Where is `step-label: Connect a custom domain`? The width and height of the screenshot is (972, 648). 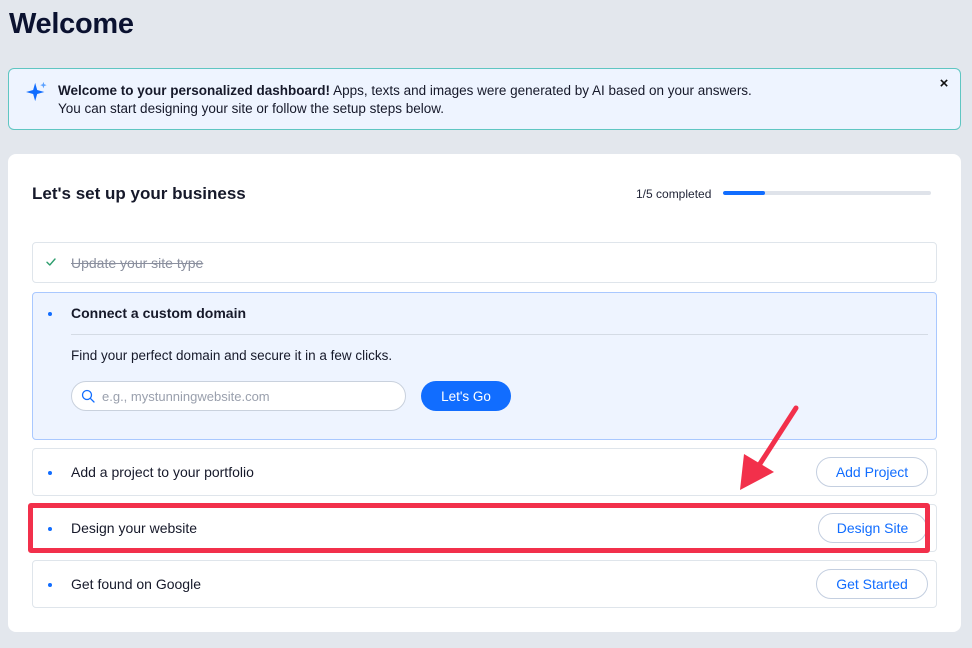 step-label: Connect a custom domain is located at coordinates (158, 313).